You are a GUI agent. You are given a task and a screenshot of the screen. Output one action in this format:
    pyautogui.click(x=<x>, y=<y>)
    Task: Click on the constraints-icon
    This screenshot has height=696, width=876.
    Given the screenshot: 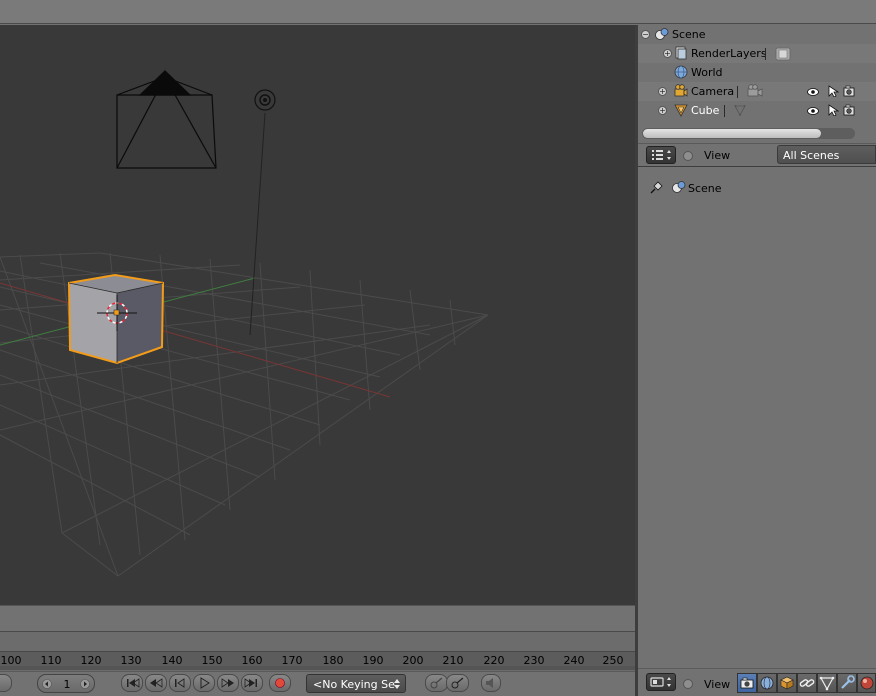 What is the action you would take?
    pyautogui.click(x=807, y=683)
    